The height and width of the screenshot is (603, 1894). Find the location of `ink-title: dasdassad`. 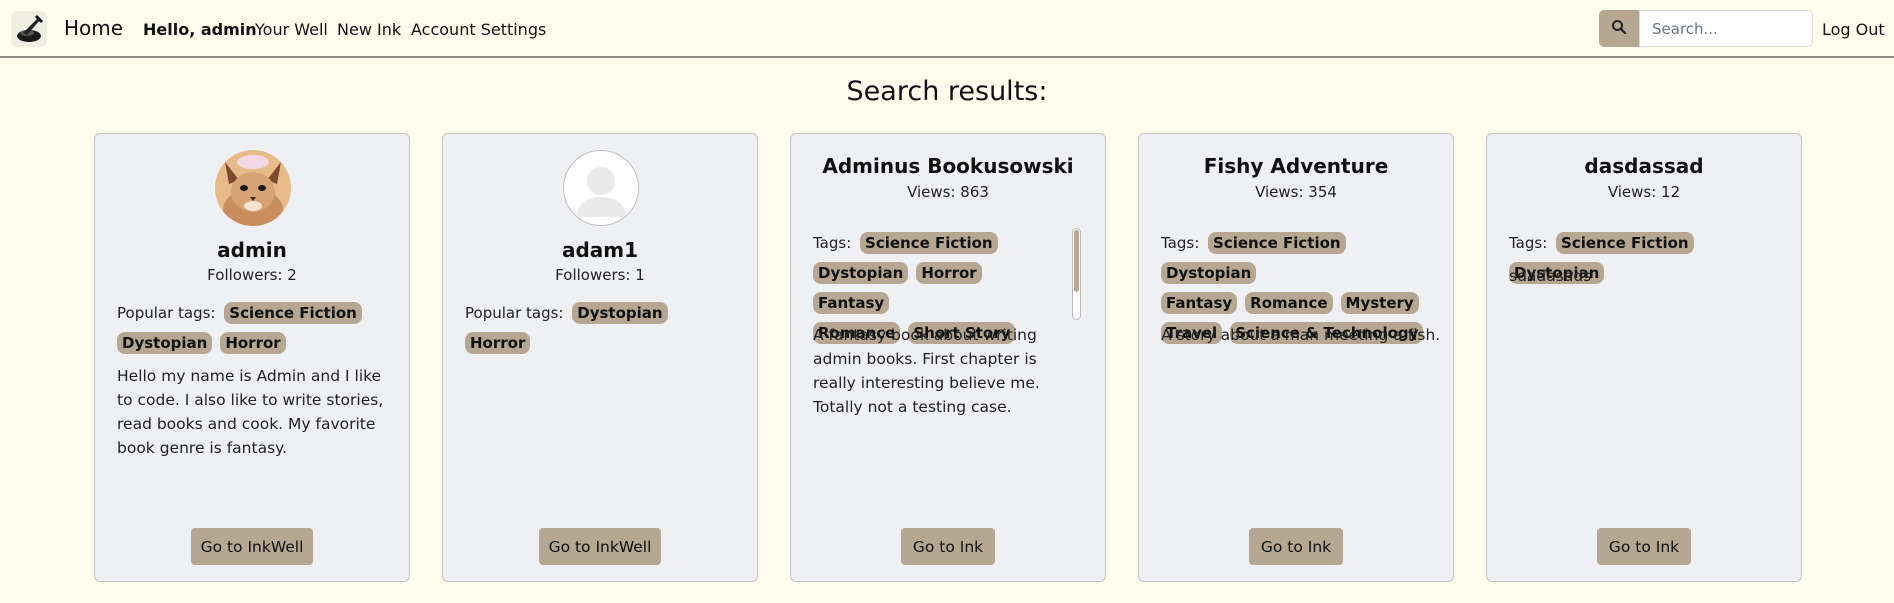

ink-title: dasdassad is located at coordinates (1644, 166).